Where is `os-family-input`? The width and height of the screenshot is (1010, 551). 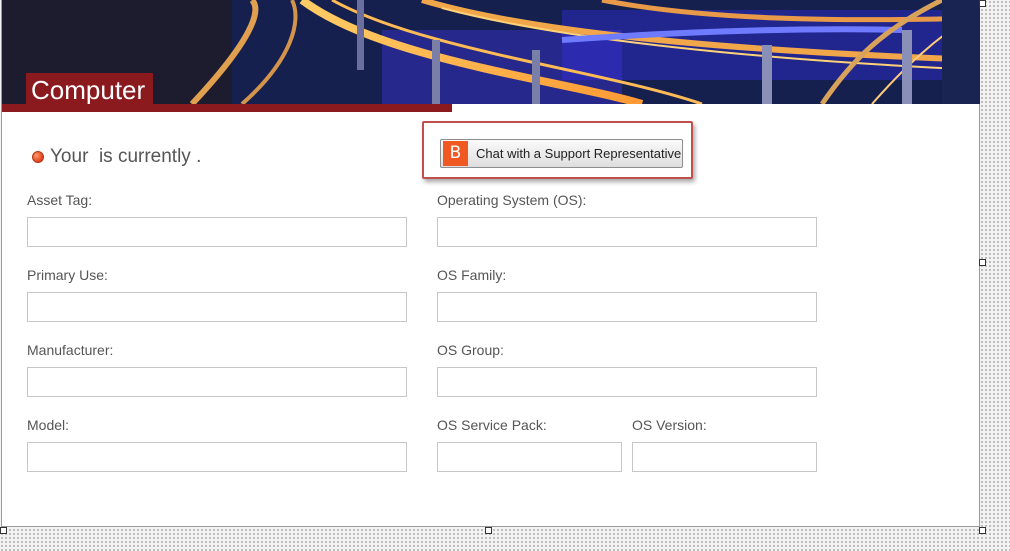 os-family-input is located at coordinates (627, 307).